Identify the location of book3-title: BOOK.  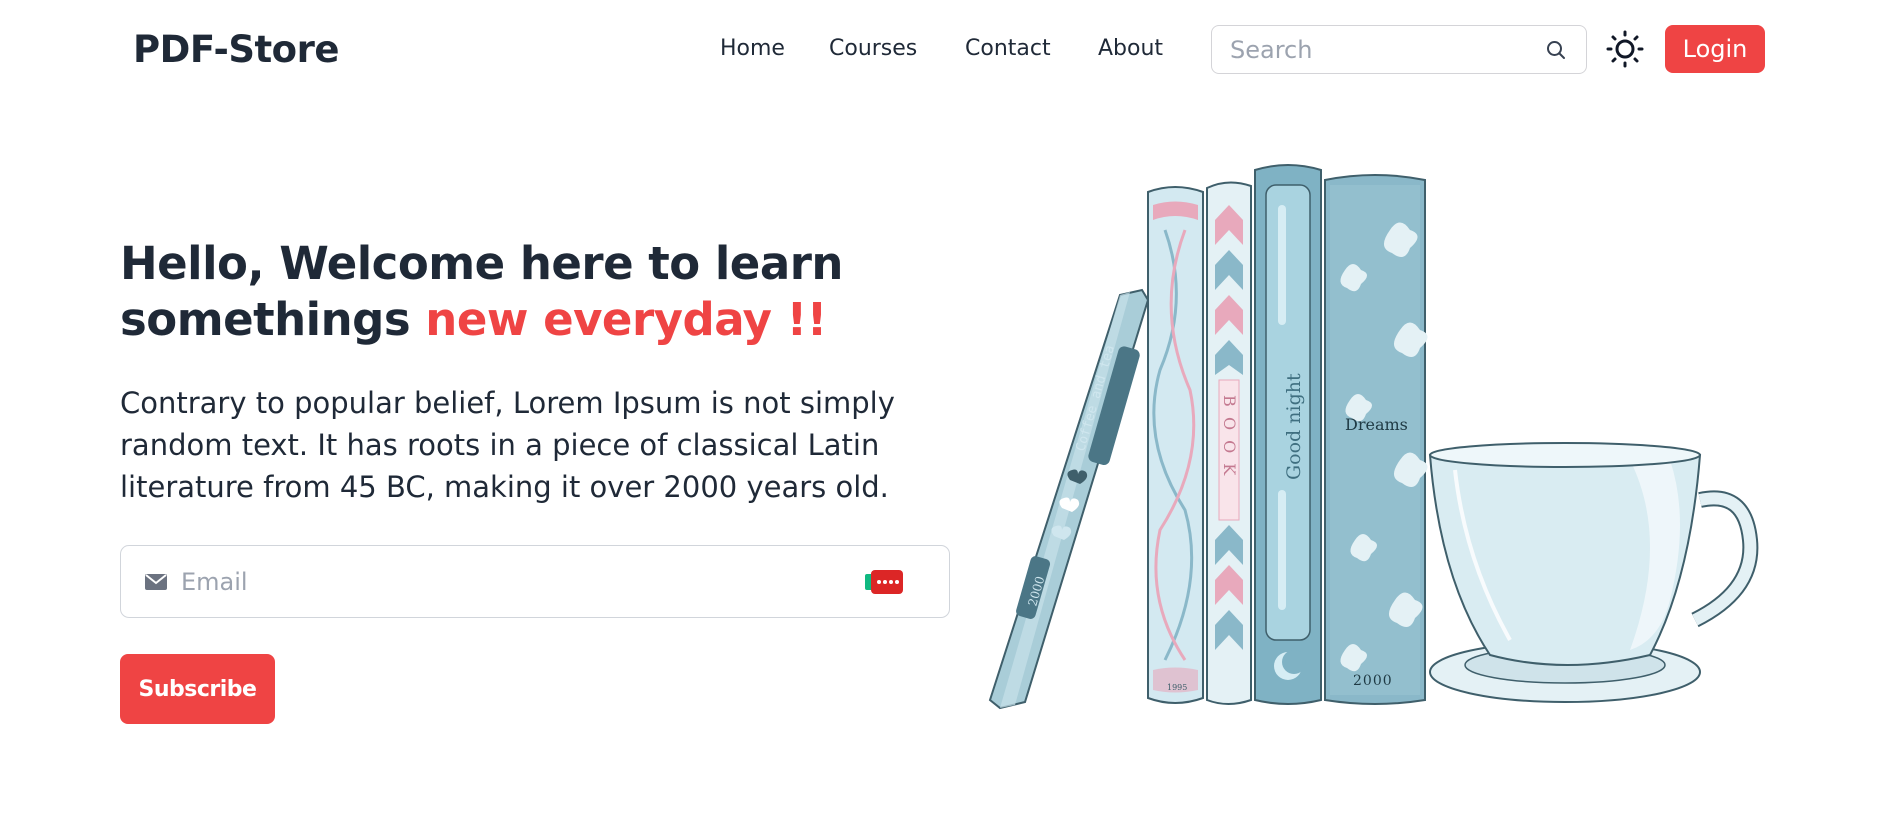
(1229, 440).